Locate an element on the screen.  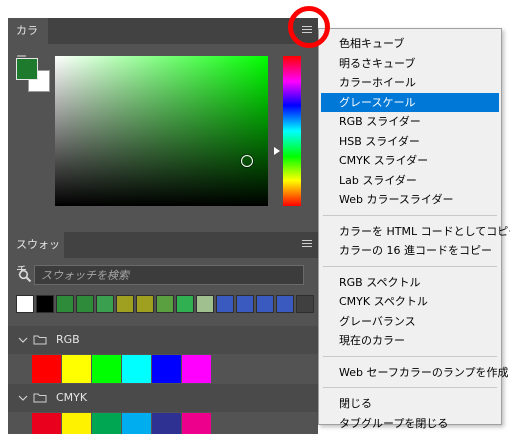
search-icon is located at coordinates (25, 276).